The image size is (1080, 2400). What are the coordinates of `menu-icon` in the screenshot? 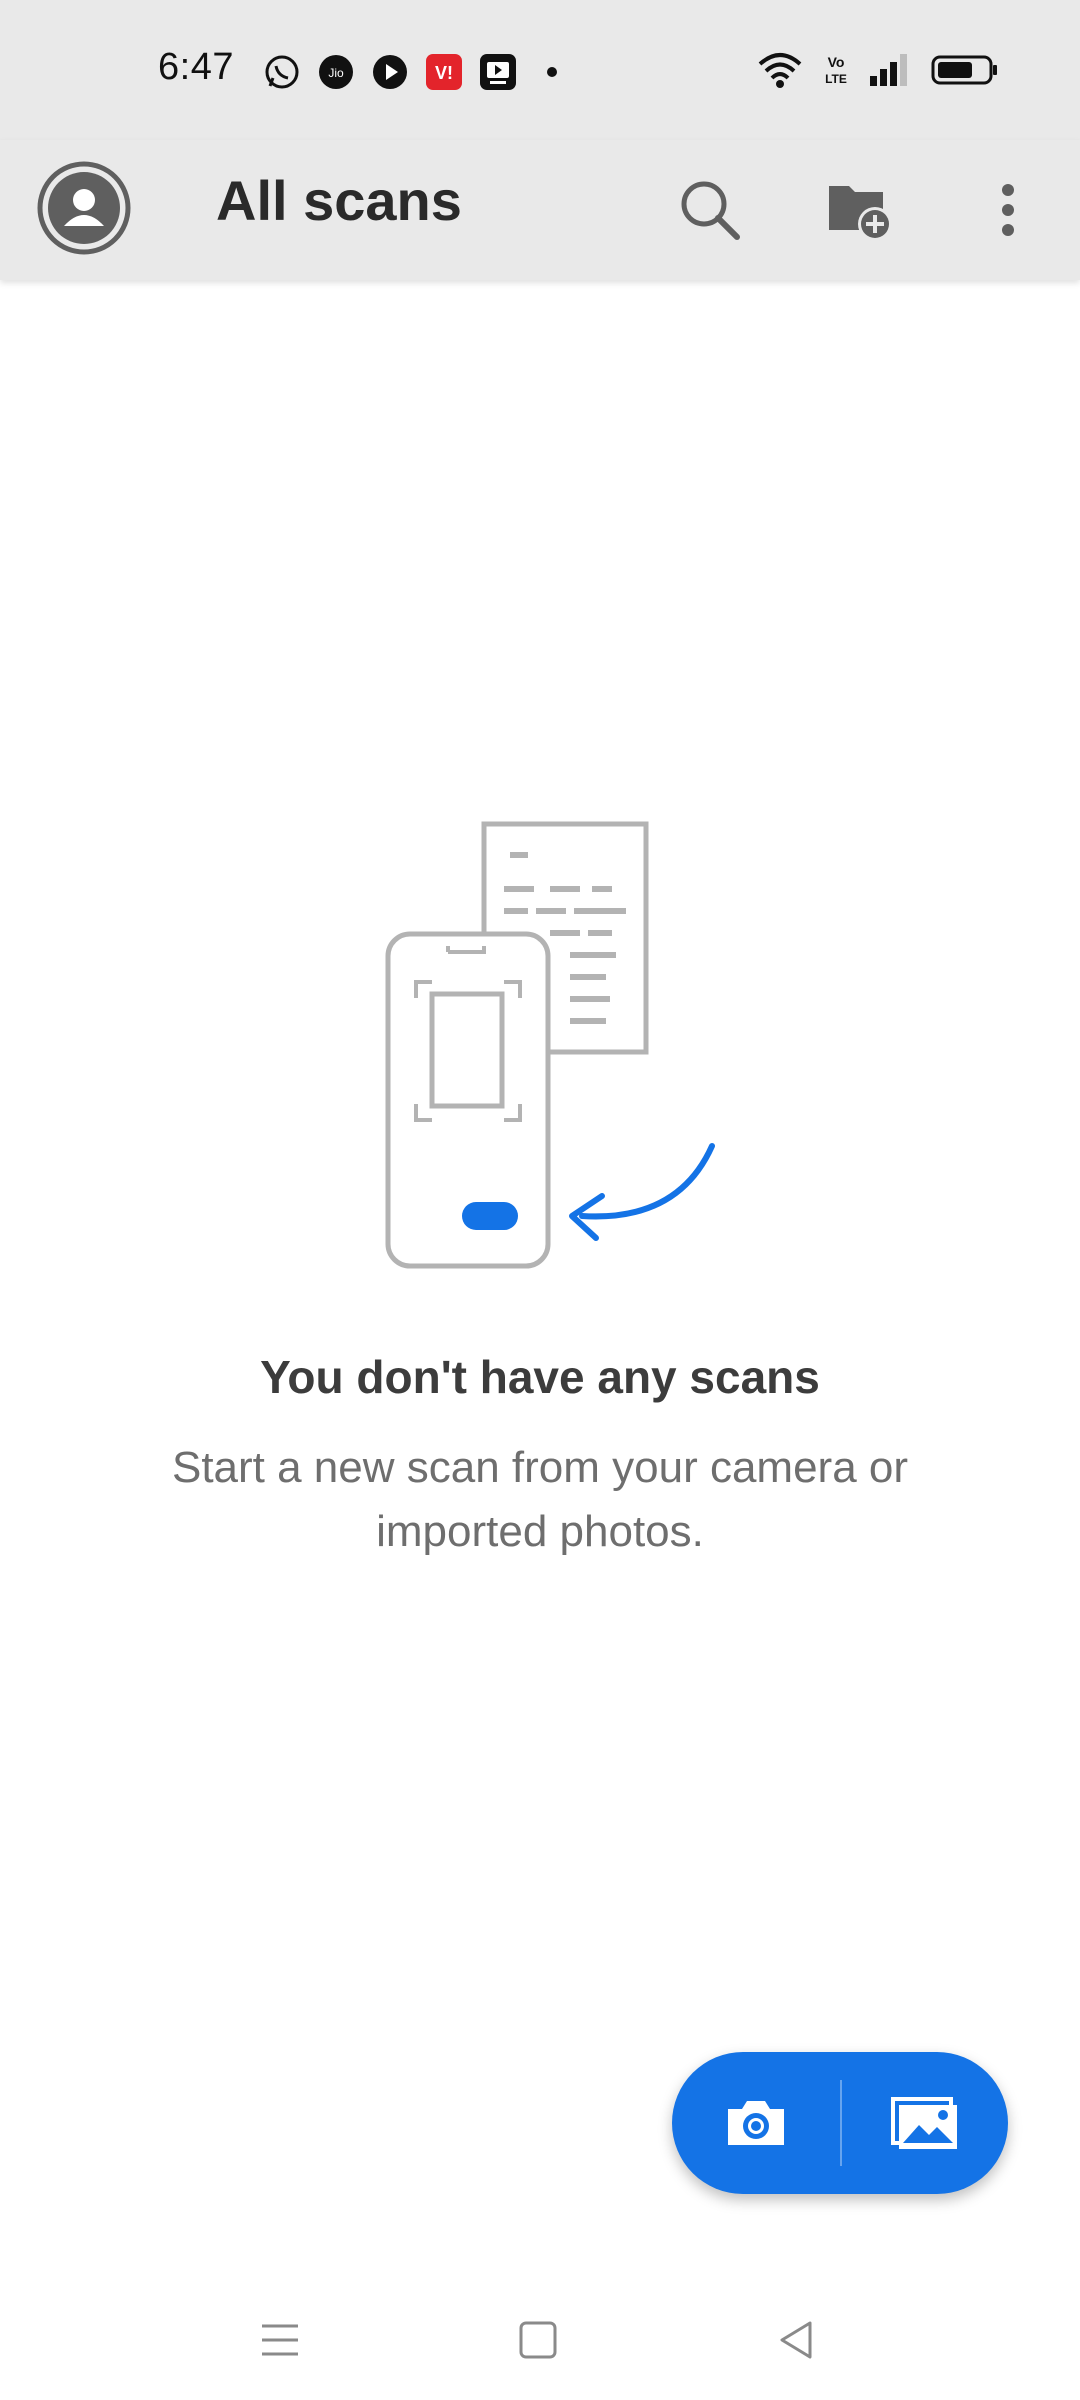 It's located at (280, 2340).